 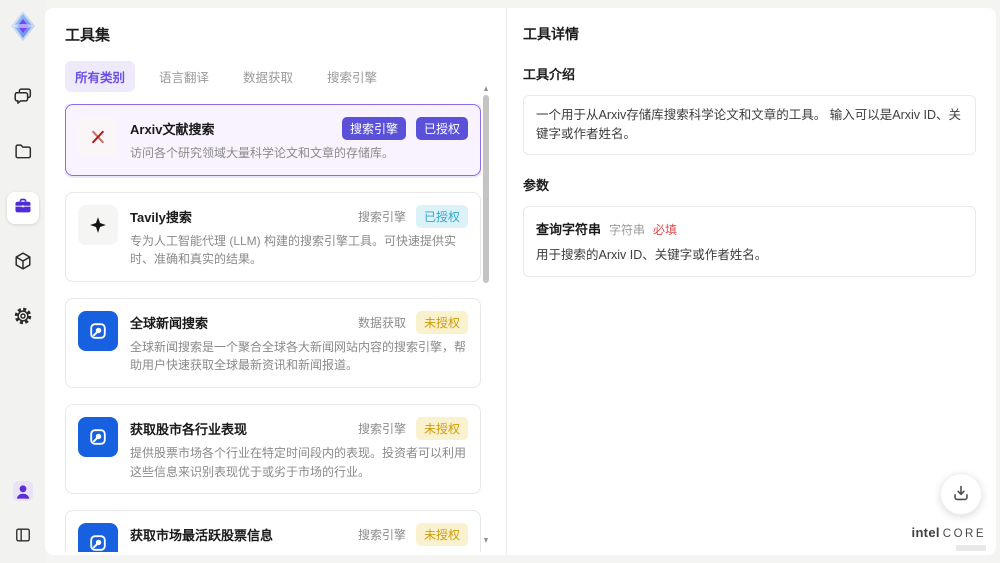 I want to click on intel-core-logo: intel core, so click(x=949, y=537).